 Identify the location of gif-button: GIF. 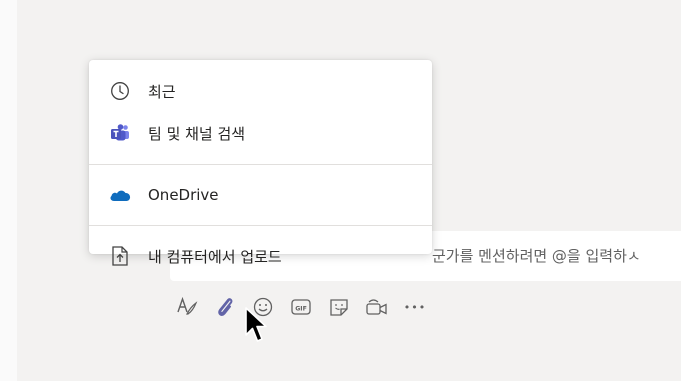
(301, 307).